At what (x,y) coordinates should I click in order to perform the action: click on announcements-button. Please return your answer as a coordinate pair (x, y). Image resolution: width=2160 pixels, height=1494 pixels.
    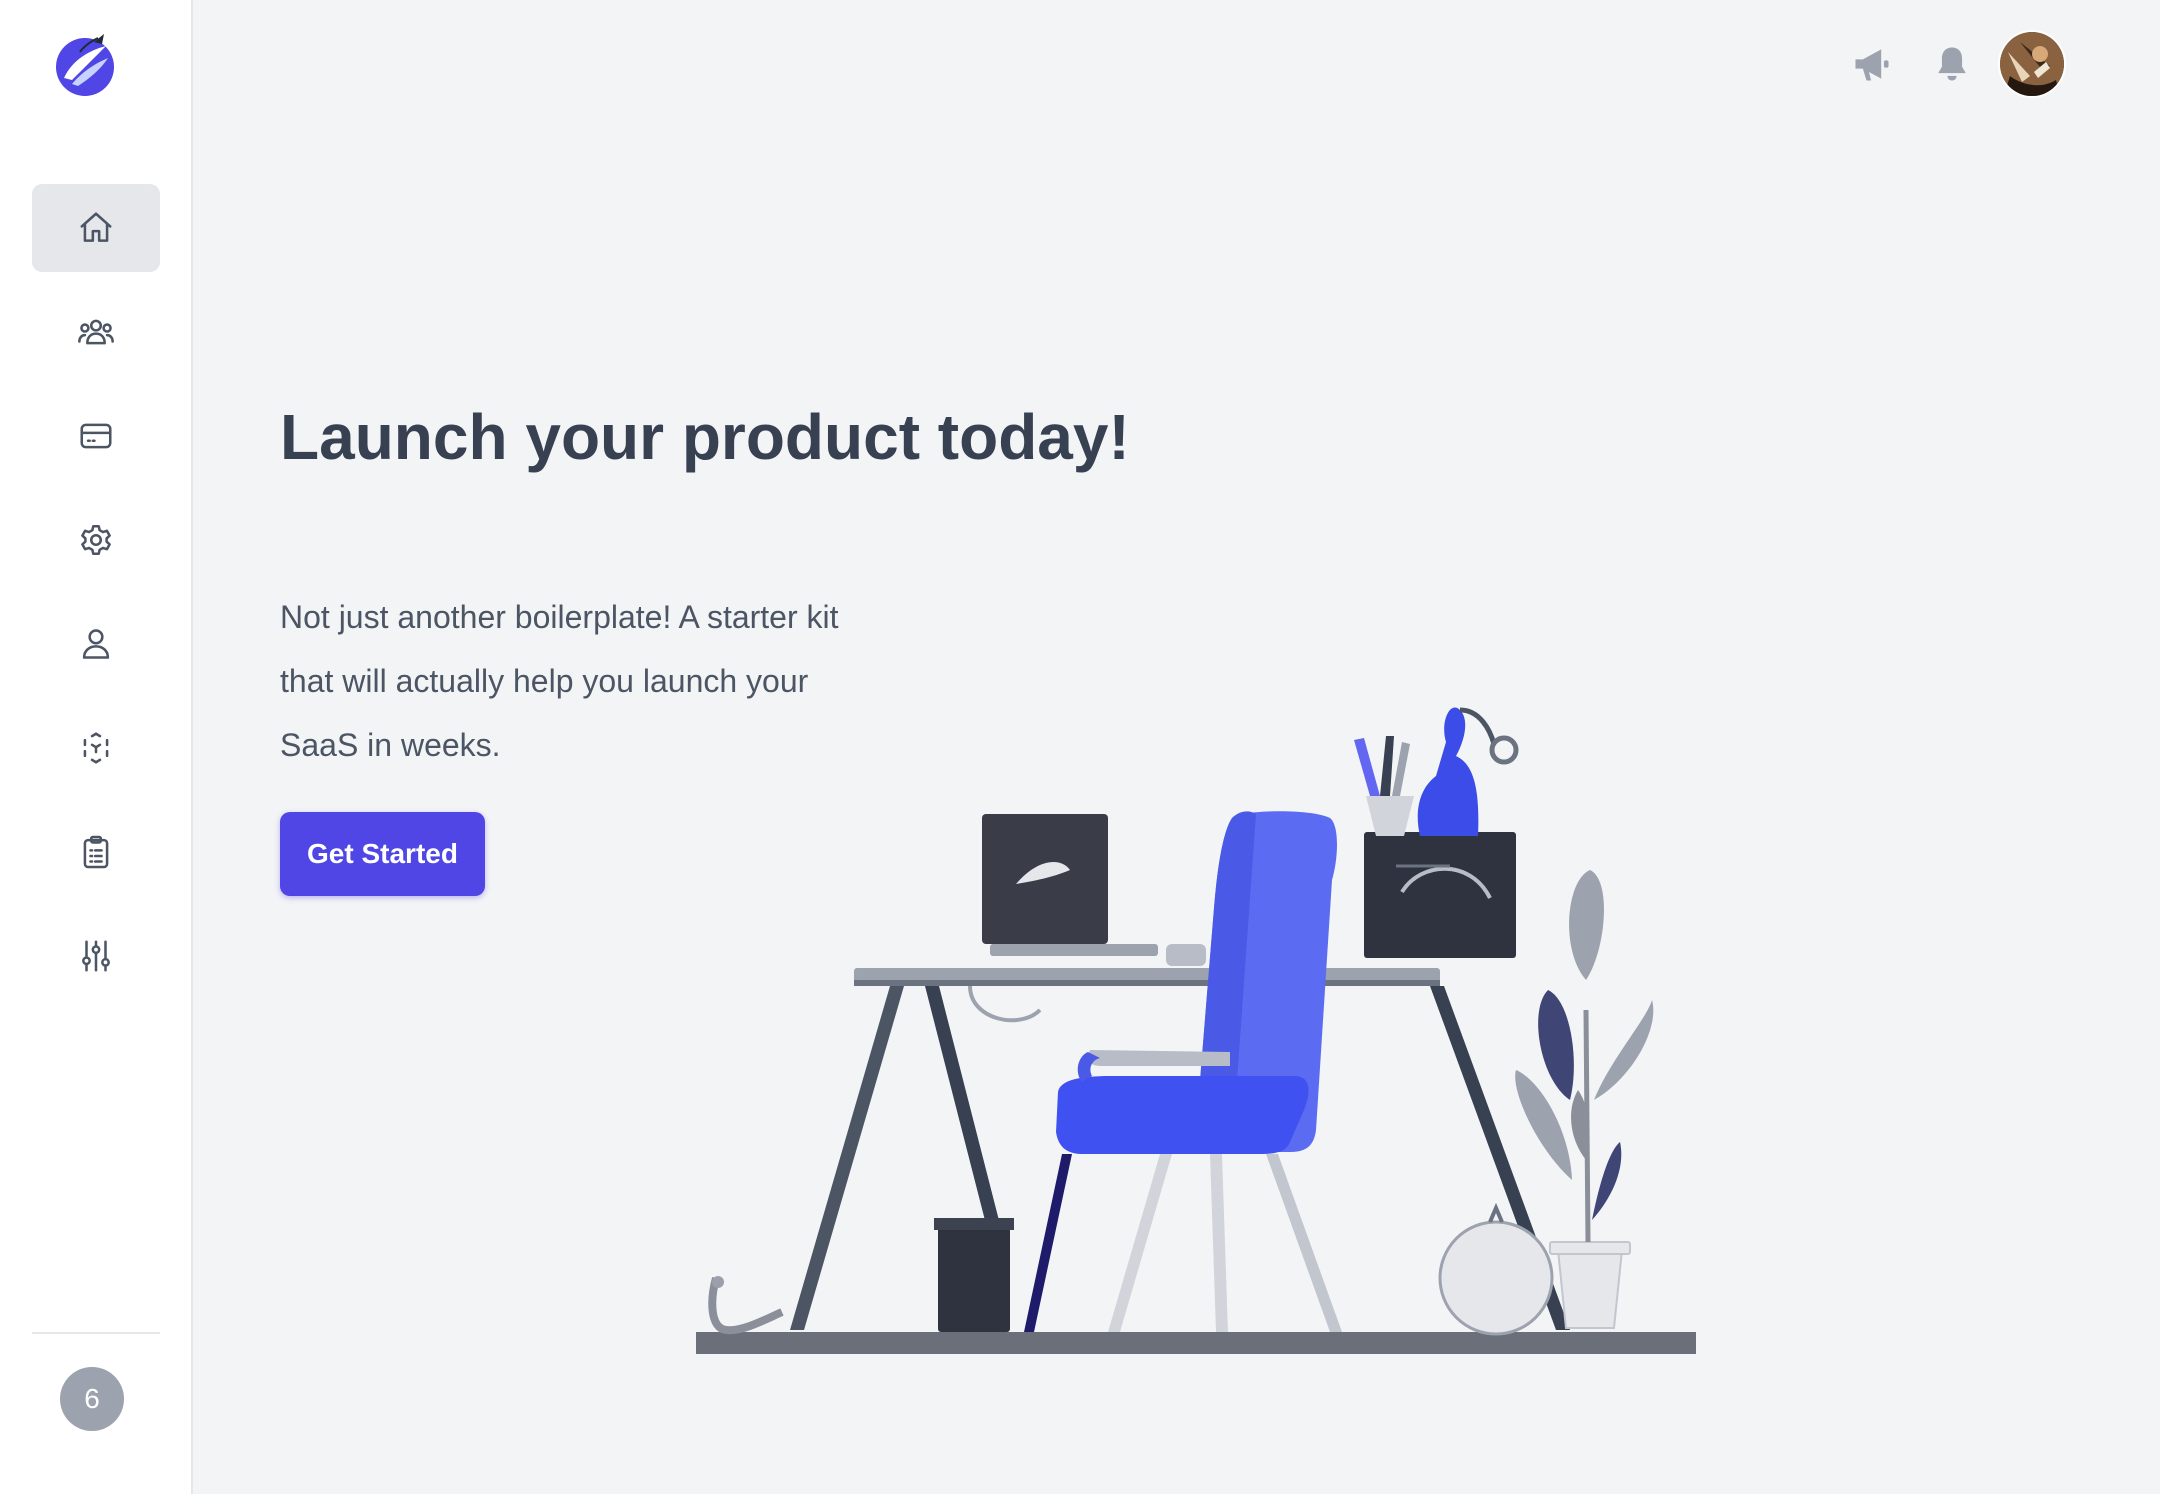
    Looking at the image, I should click on (1872, 64).